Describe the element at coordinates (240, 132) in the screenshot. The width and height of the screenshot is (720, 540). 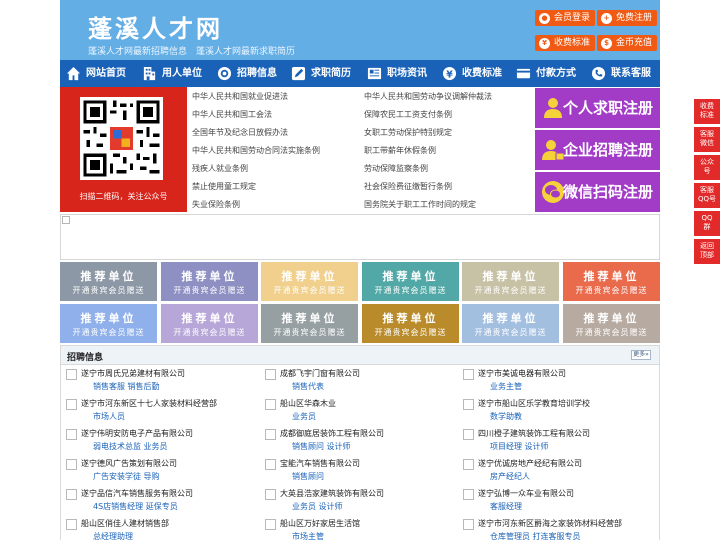
I see `law-link: 全国年节及纪念日放假办法` at that location.